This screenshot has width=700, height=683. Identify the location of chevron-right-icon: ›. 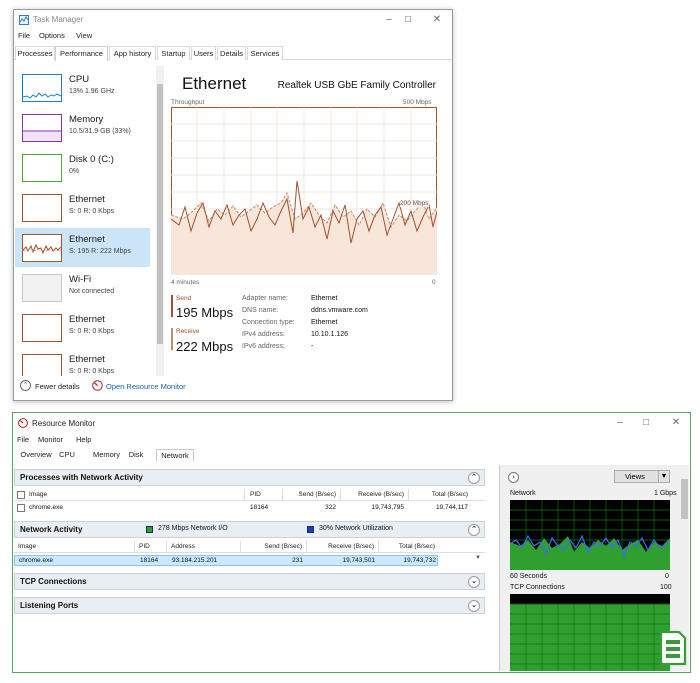
(513, 477).